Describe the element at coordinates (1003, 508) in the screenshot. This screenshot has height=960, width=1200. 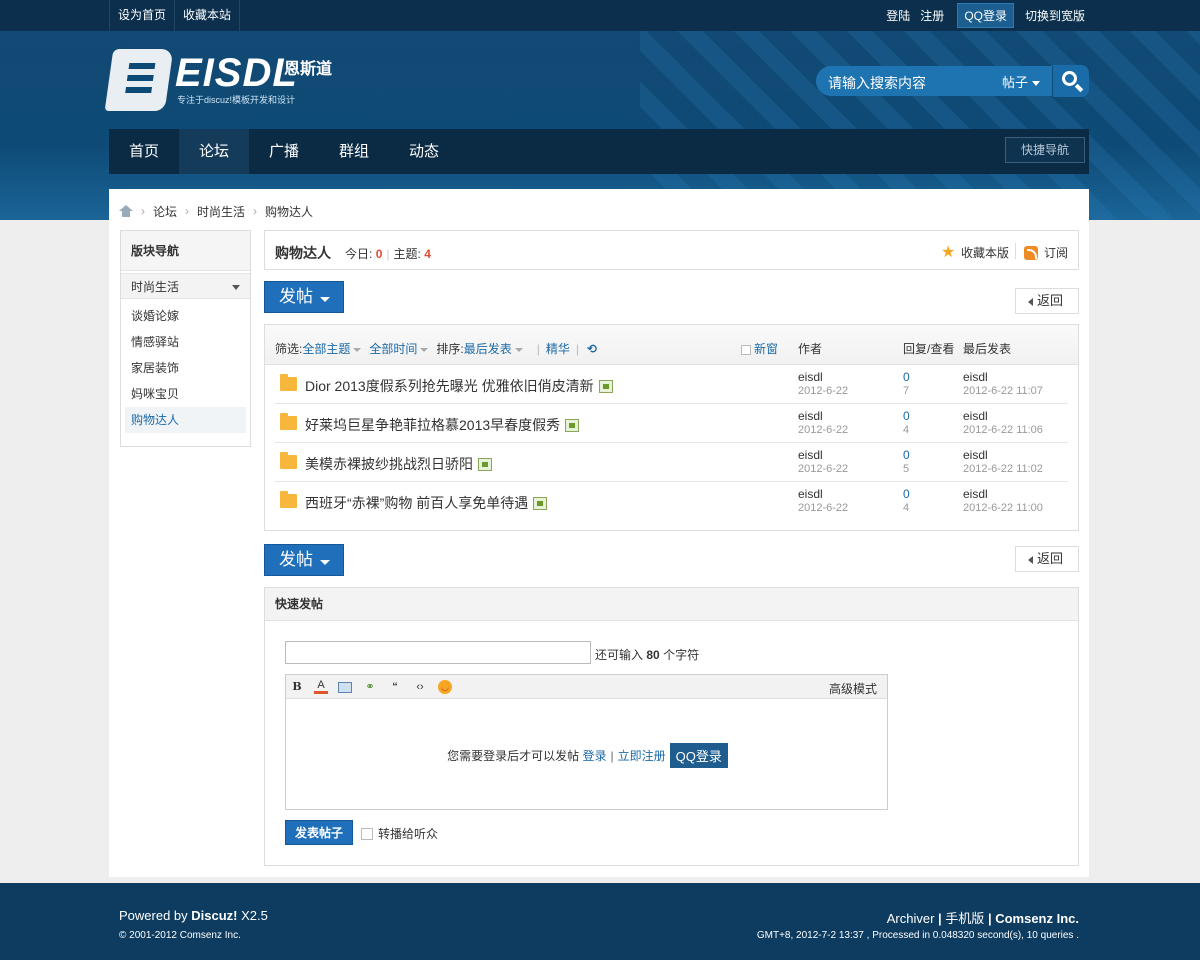
I see `last-time: 2012-6-22 11:00` at that location.